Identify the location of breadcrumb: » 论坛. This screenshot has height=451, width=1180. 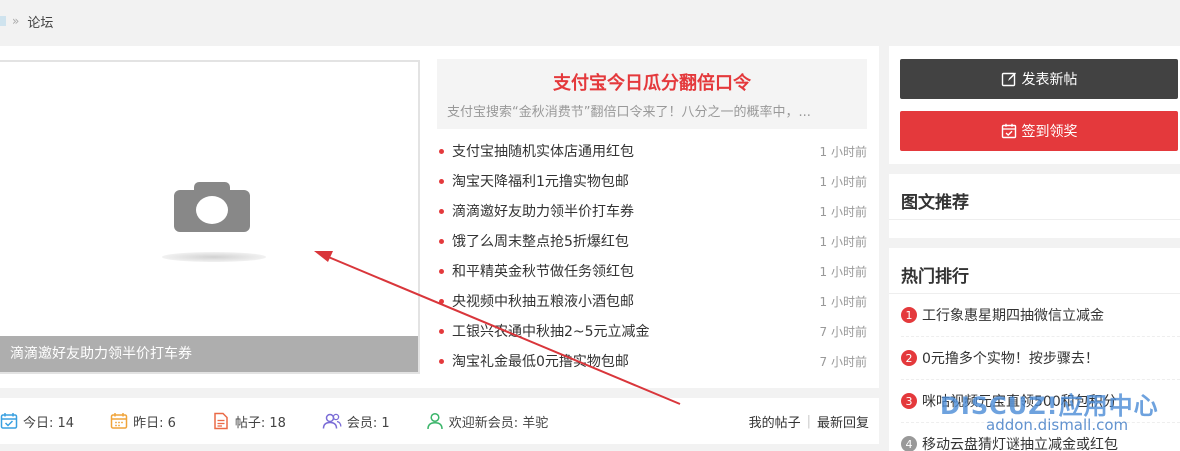
(26, 21).